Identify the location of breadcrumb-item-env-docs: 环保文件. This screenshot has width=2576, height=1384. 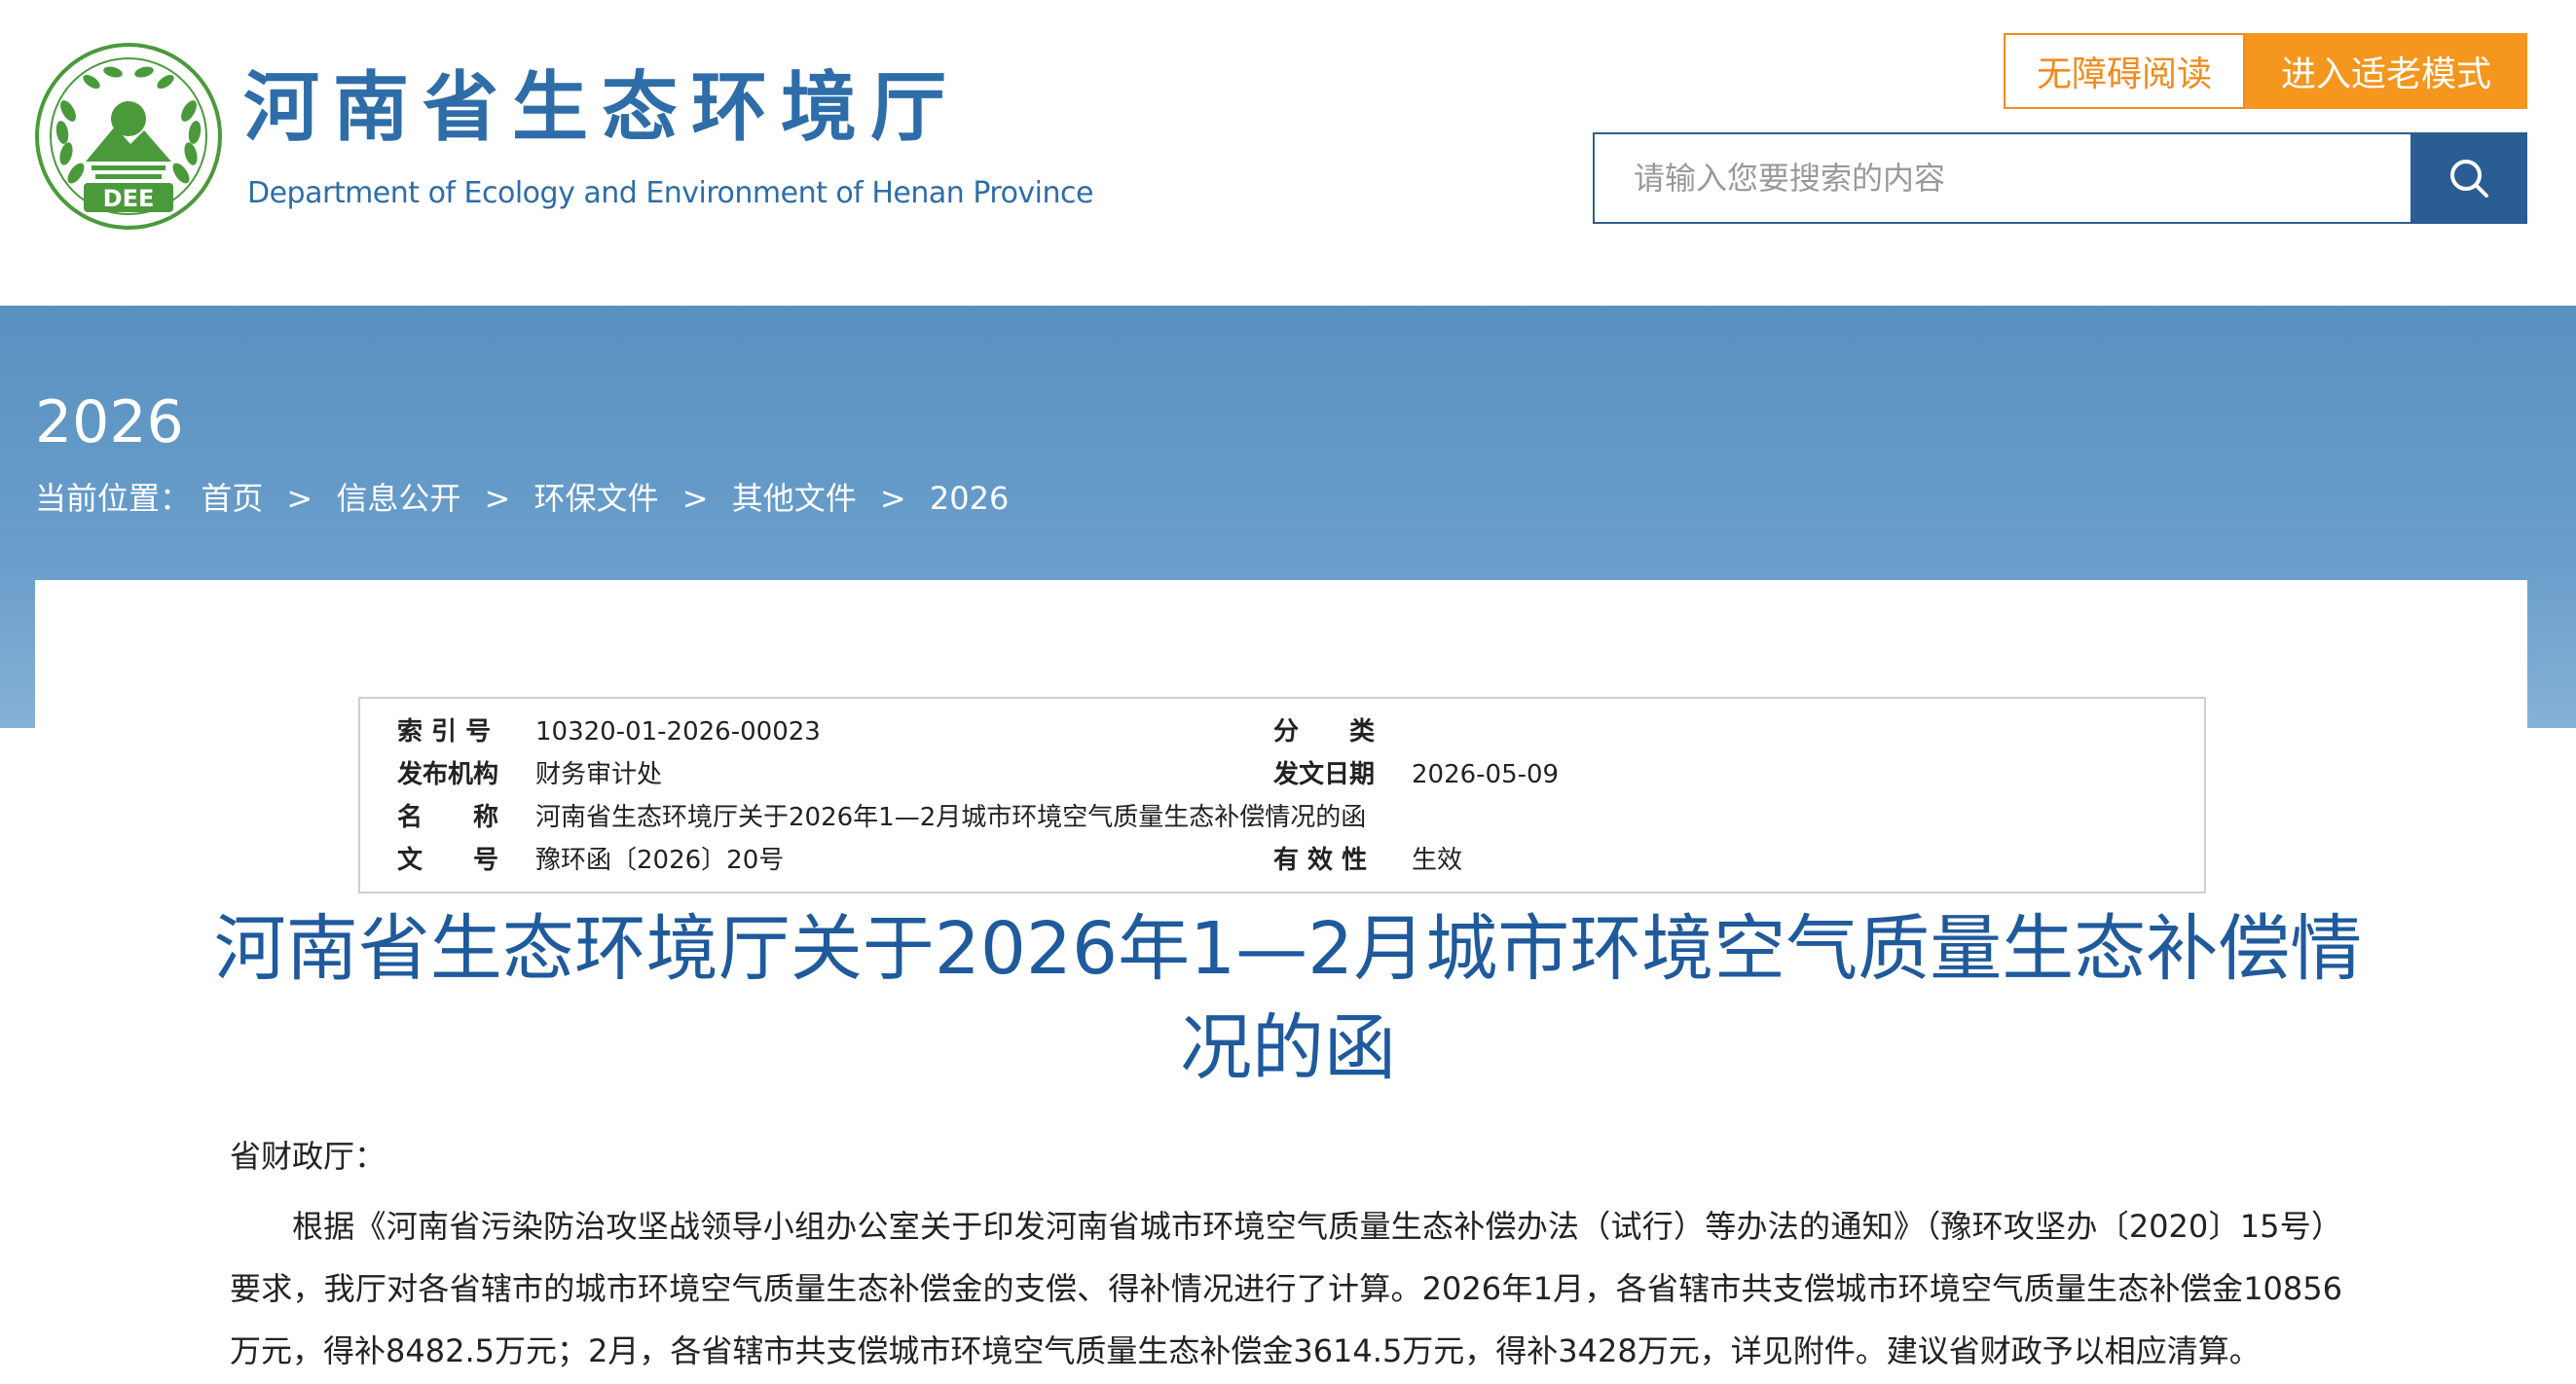
(596, 498).